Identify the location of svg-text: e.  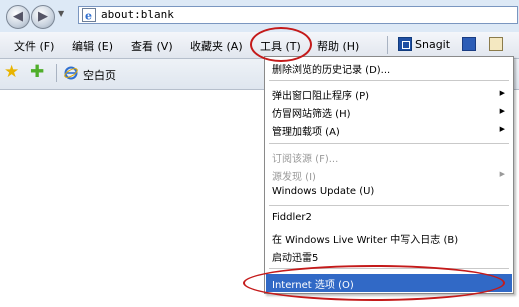
(88, 16).